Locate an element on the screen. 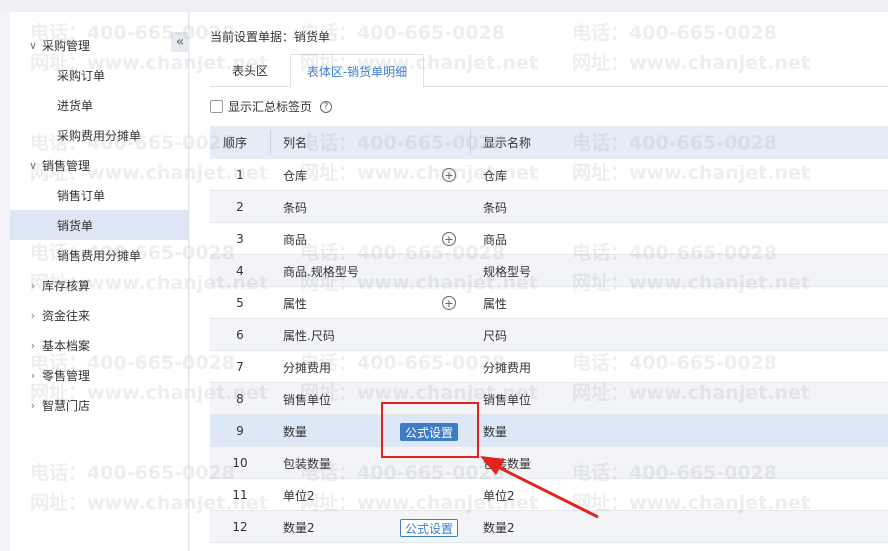 This screenshot has height=551, width=888. row-column-name: 分摊费用 is located at coordinates (307, 367).